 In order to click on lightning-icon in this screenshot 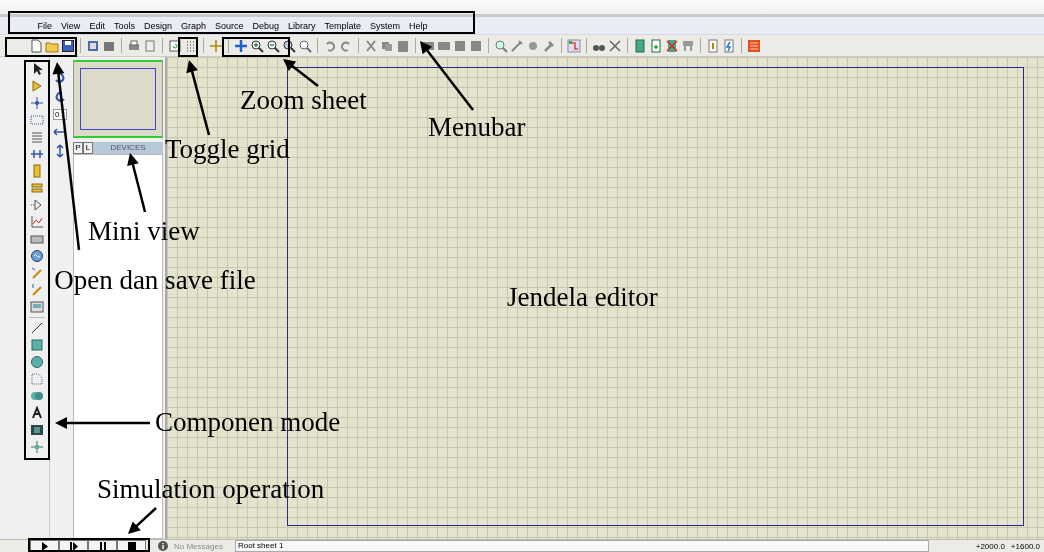, I will do `click(729, 45)`.